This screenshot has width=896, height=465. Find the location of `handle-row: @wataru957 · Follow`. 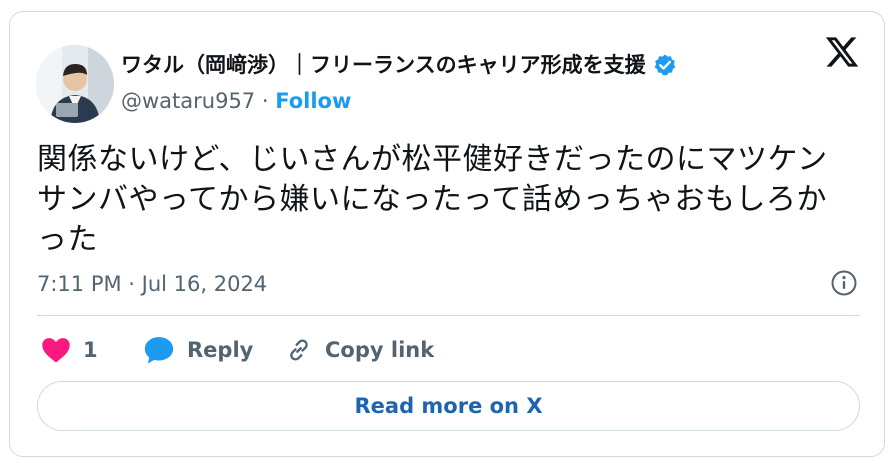

handle-row: @wataru957 · Follow is located at coordinates (236, 101).